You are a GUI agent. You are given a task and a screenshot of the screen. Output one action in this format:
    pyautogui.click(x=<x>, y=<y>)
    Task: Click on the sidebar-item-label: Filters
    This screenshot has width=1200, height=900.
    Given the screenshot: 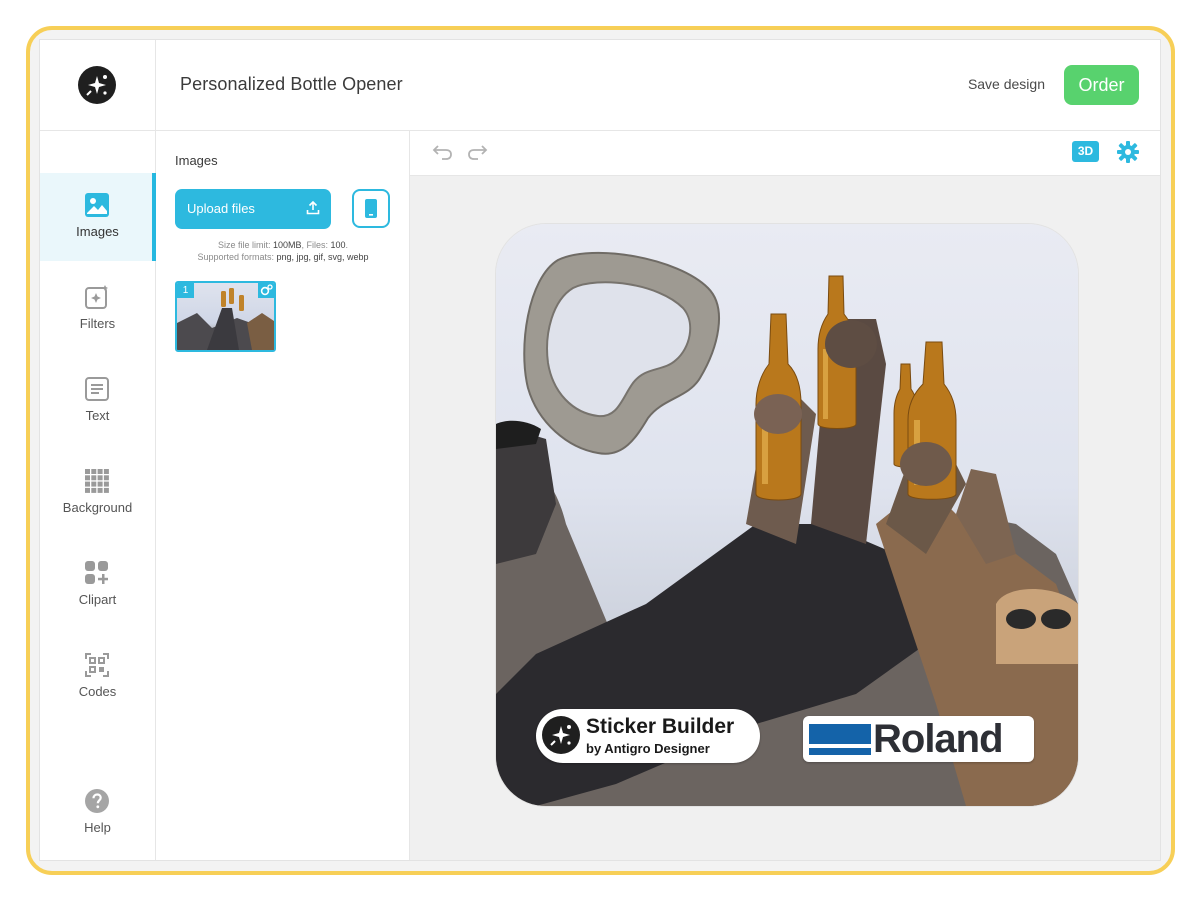 What is the action you would take?
    pyautogui.click(x=97, y=323)
    